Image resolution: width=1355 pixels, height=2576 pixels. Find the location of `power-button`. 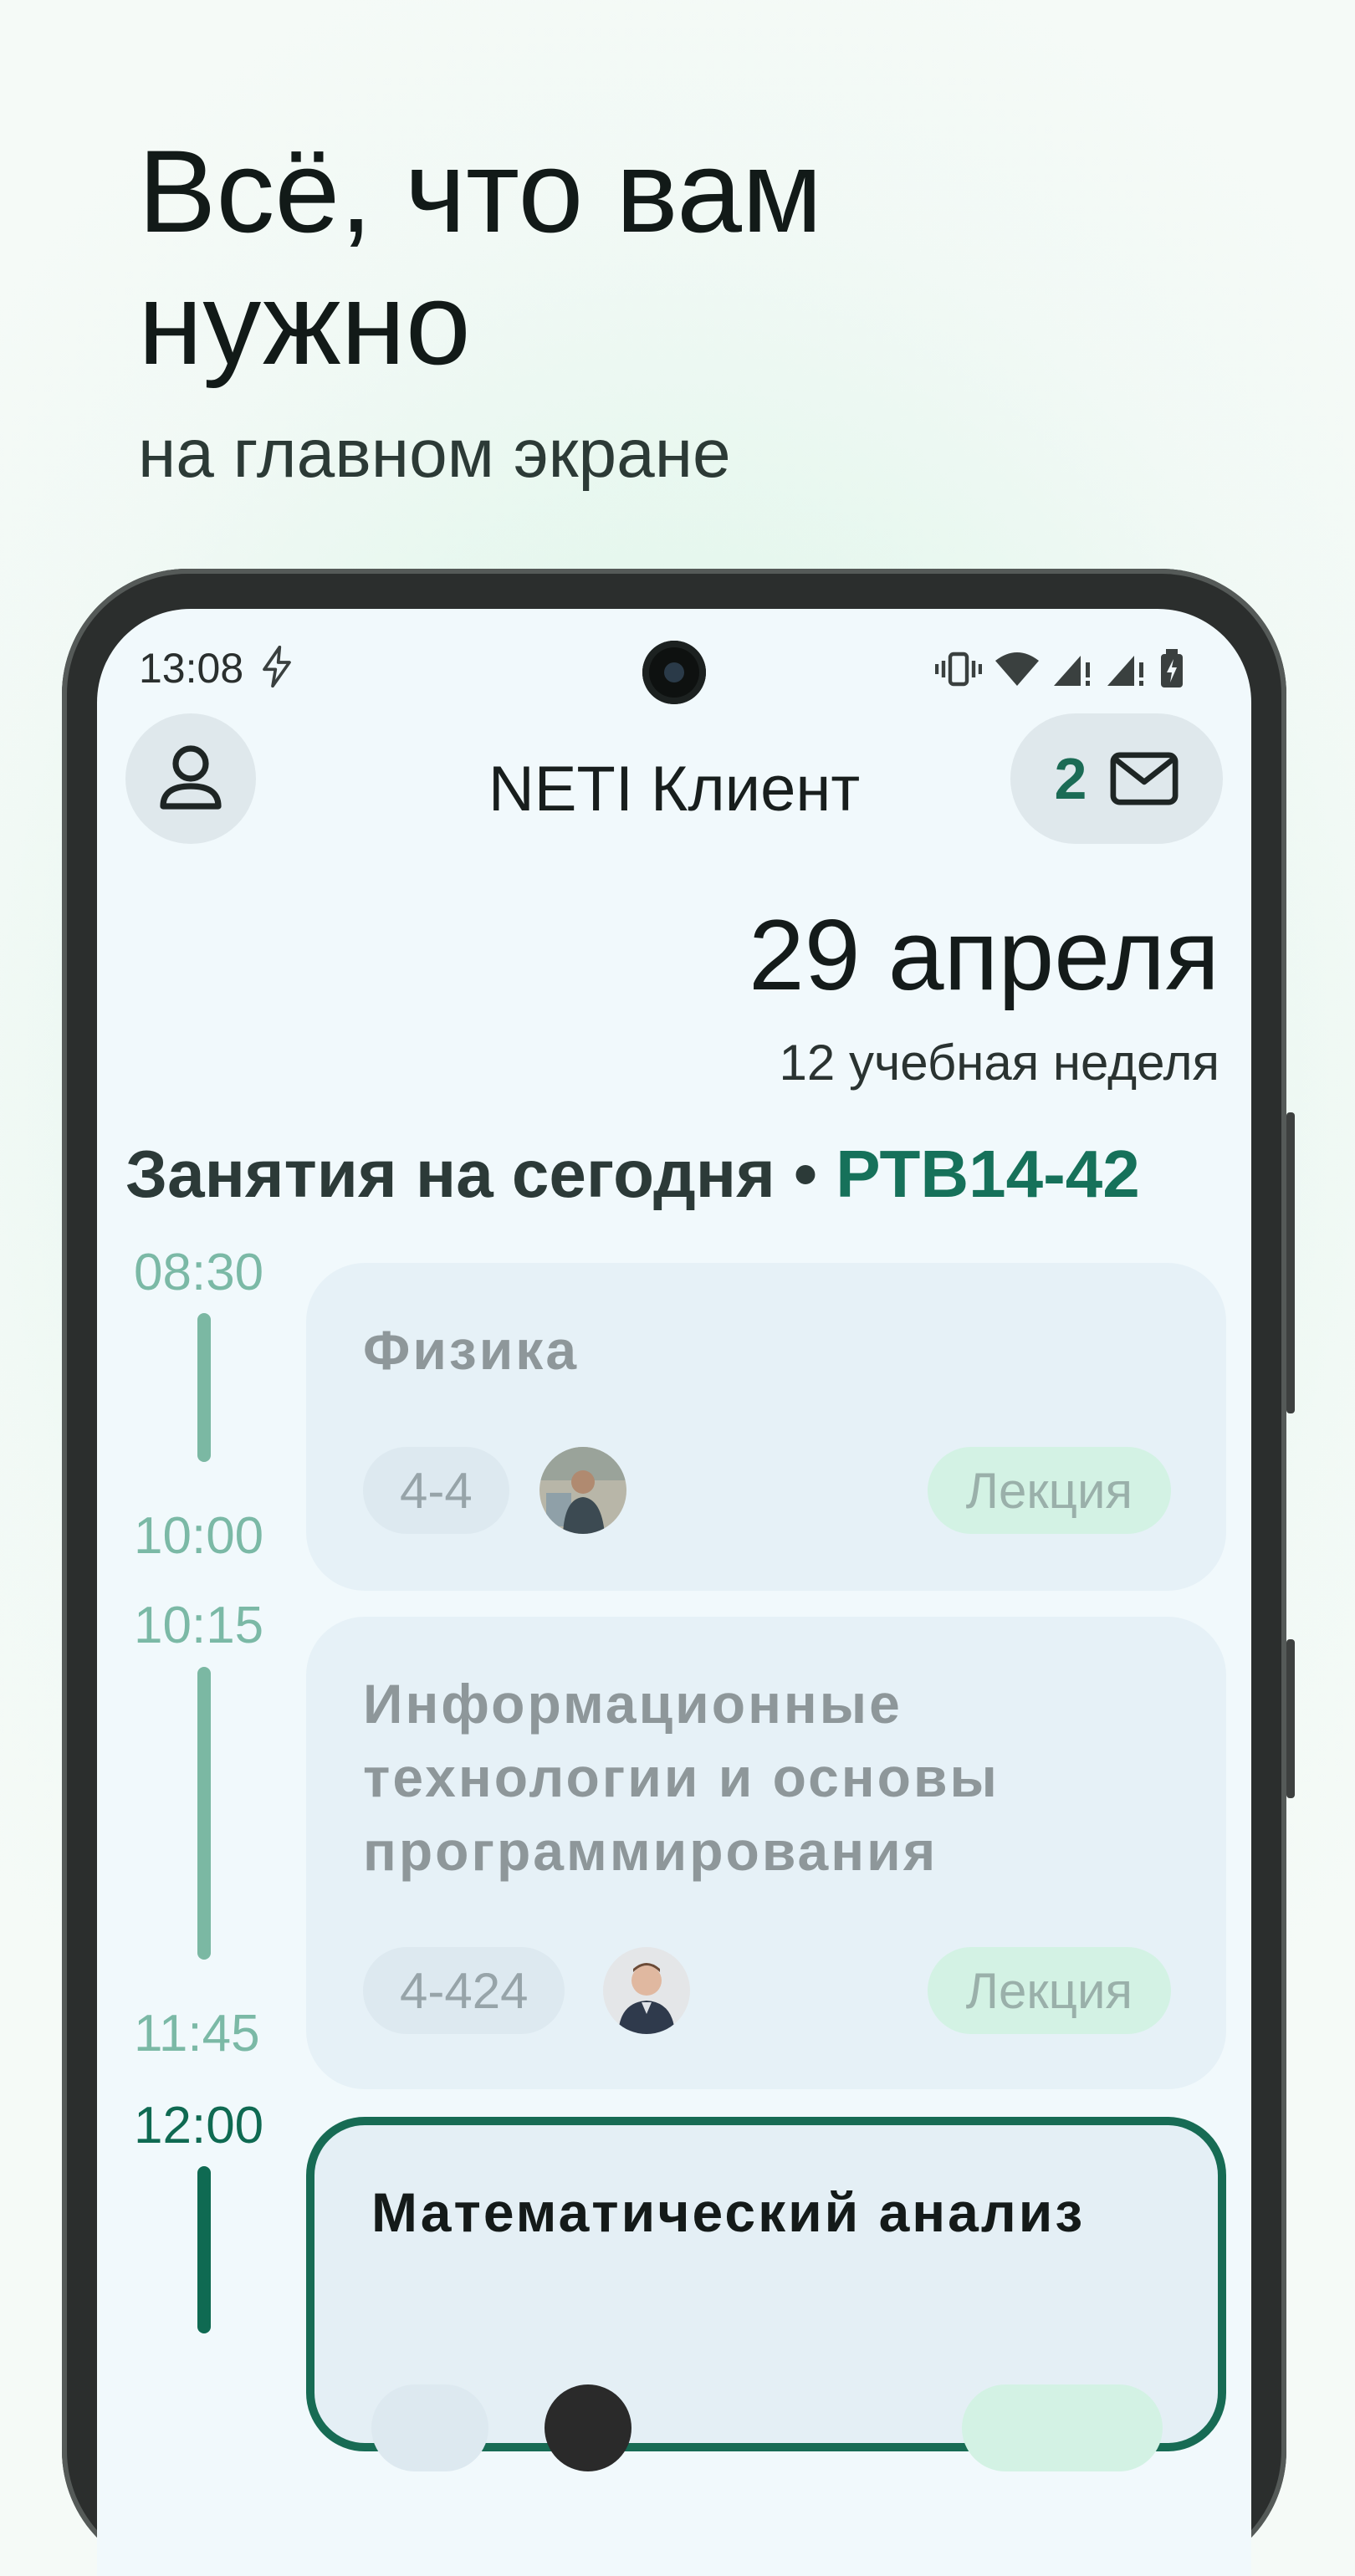

power-button is located at coordinates (1290, 1718).